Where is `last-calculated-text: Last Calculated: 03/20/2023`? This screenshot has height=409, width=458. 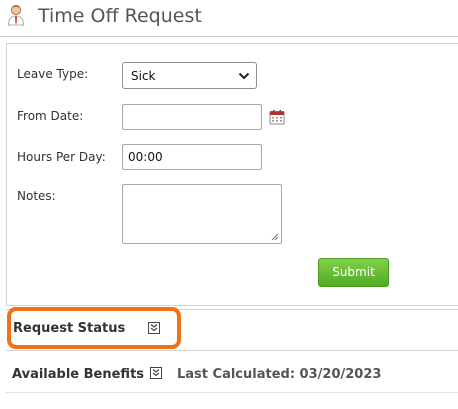 last-calculated-text: Last Calculated: 03/20/2023 is located at coordinates (279, 374).